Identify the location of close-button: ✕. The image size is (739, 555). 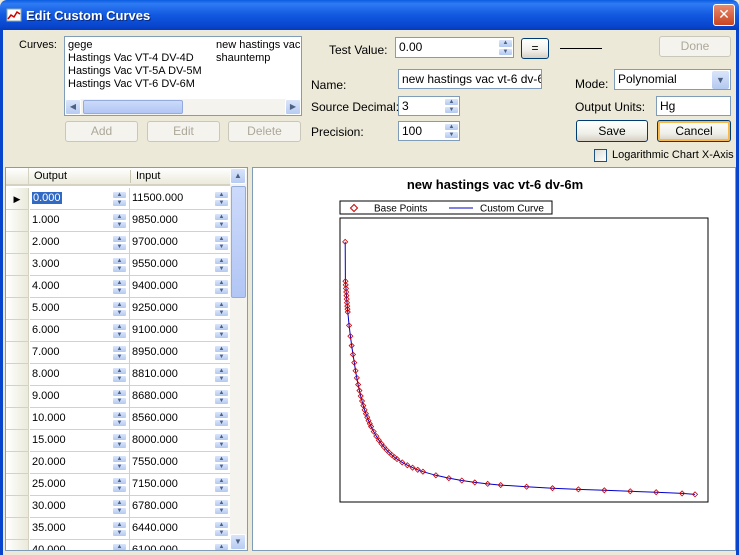
(724, 15).